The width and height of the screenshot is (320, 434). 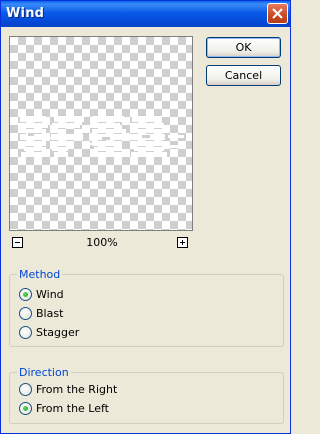 What do you see at coordinates (25, 13) in the screenshot?
I see `dialog-title: Wind` at bounding box center [25, 13].